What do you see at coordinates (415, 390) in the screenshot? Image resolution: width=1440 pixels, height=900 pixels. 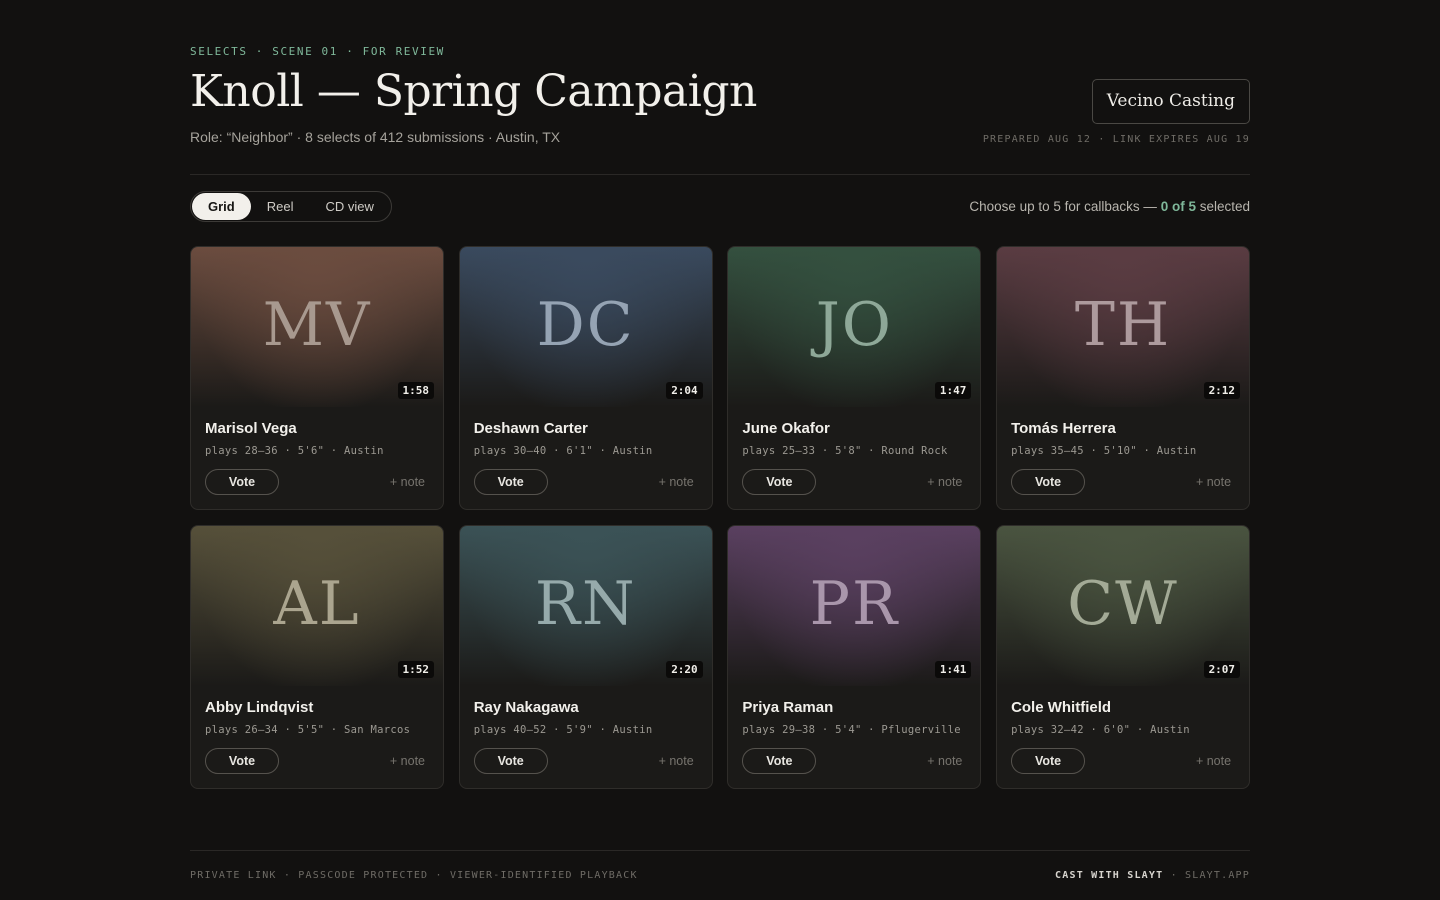 I see `video-duration-badge: 1:58` at bounding box center [415, 390].